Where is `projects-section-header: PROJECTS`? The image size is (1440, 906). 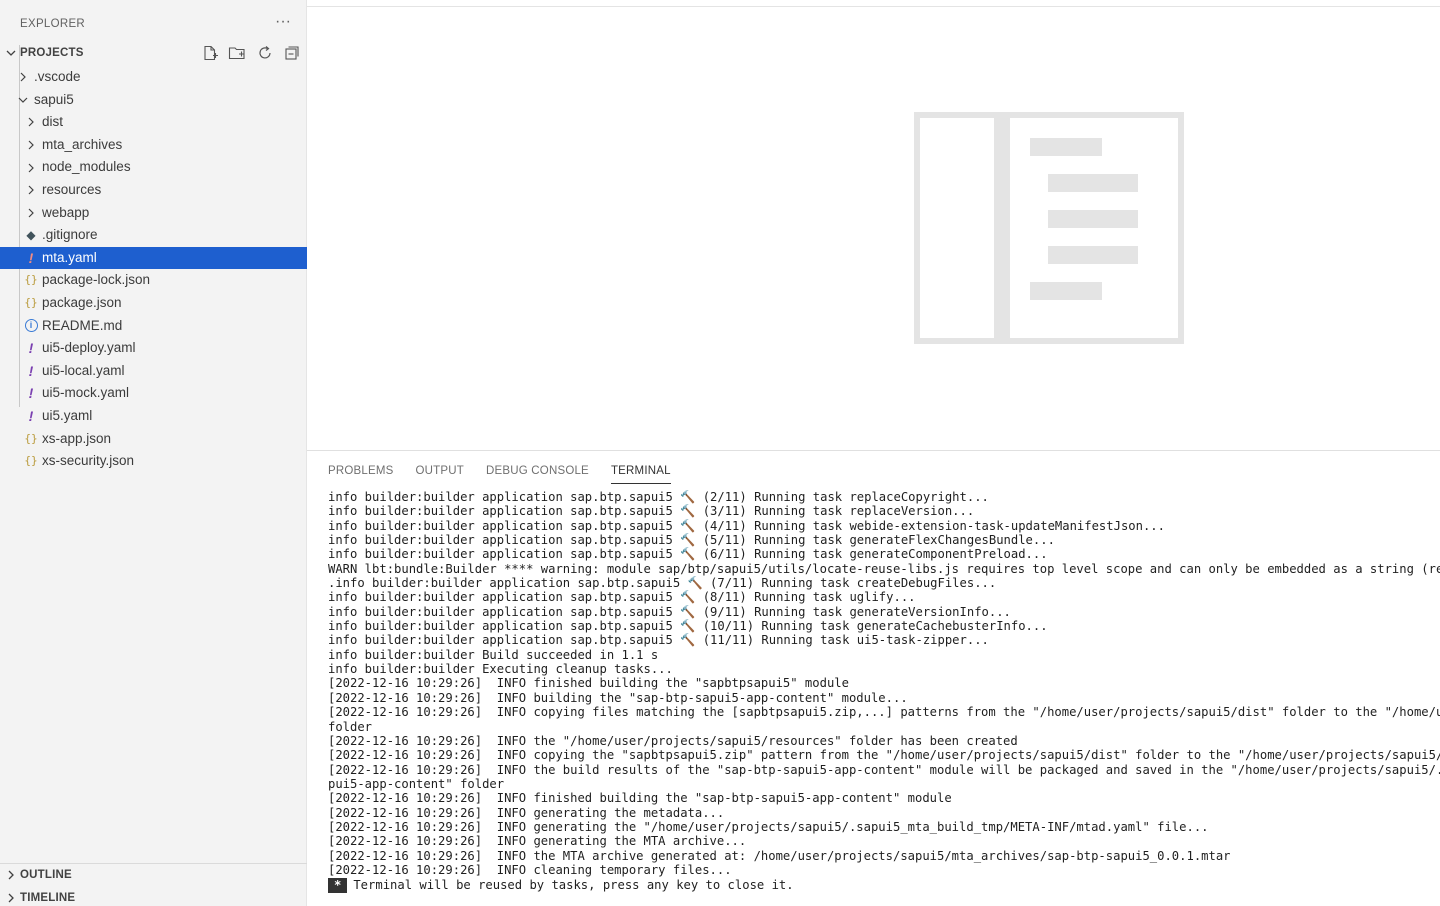 projects-section-header: PROJECTS is located at coordinates (153, 54).